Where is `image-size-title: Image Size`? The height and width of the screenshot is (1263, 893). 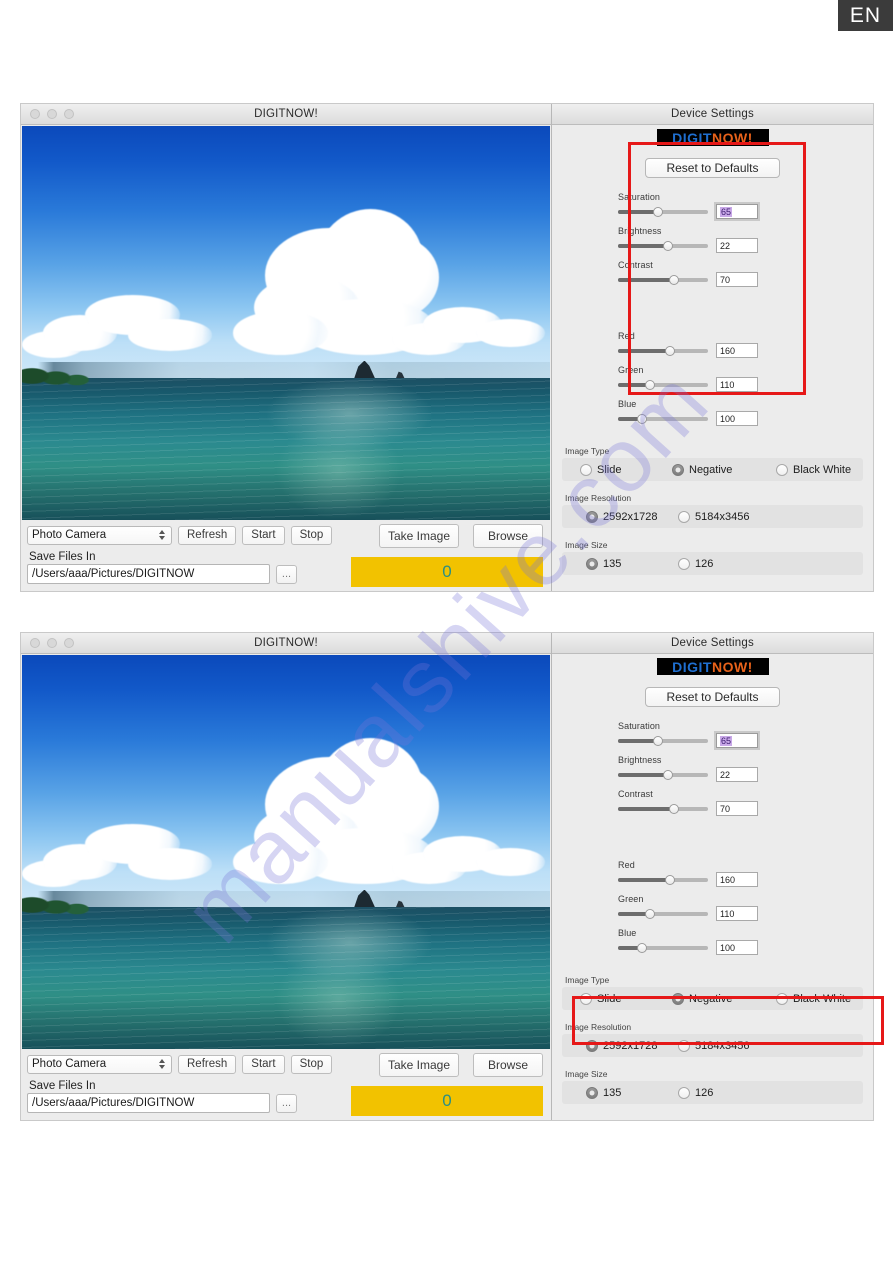 image-size-title: Image Size is located at coordinates (586, 545).